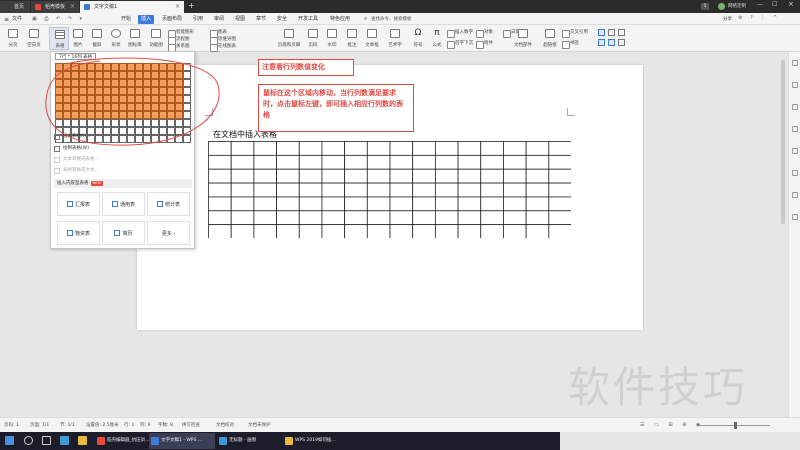 This screenshot has height=450, width=800. What do you see at coordinates (721, 6) in the screenshot?
I see `user-avatar` at bounding box center [721, 6].